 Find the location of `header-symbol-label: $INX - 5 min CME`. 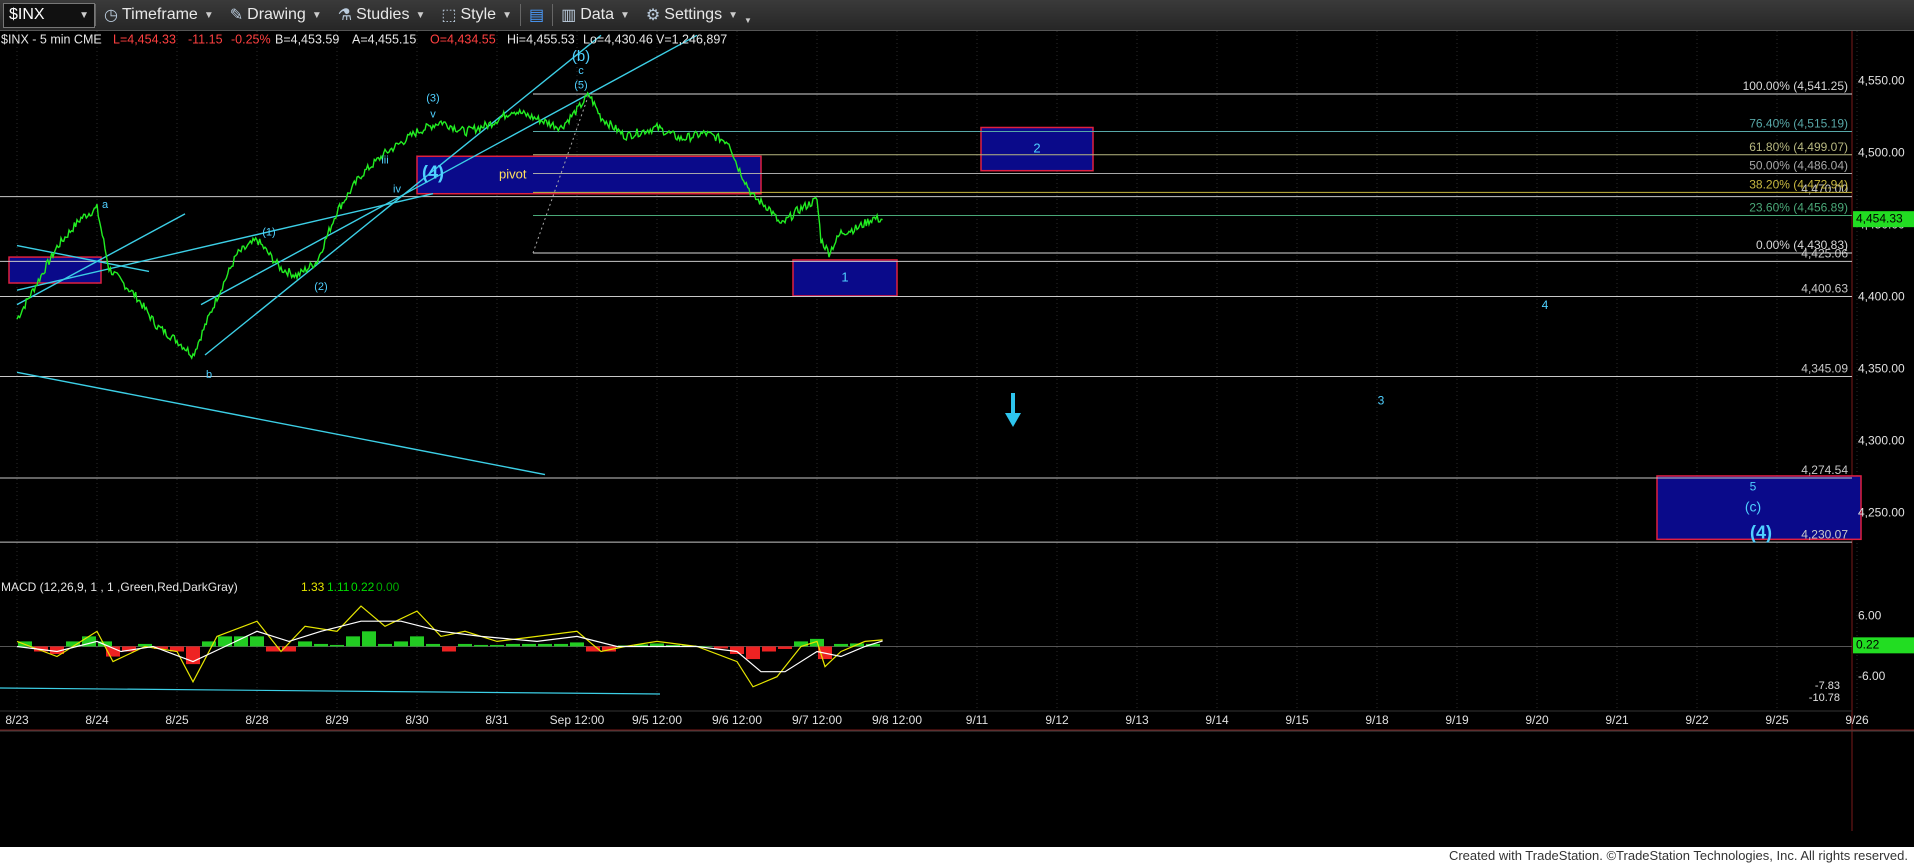

header-symbol-label: $INX - 5 min CME is located at coordinates (51, 39).